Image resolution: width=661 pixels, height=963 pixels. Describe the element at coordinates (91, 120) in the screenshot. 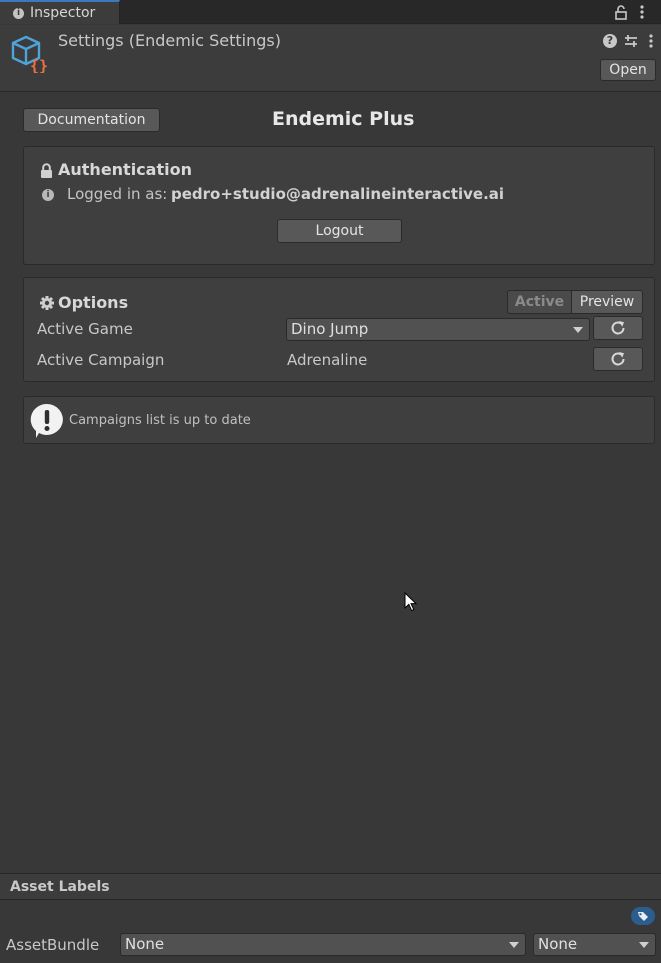

I see `documentation-button: Documentation` at that location.